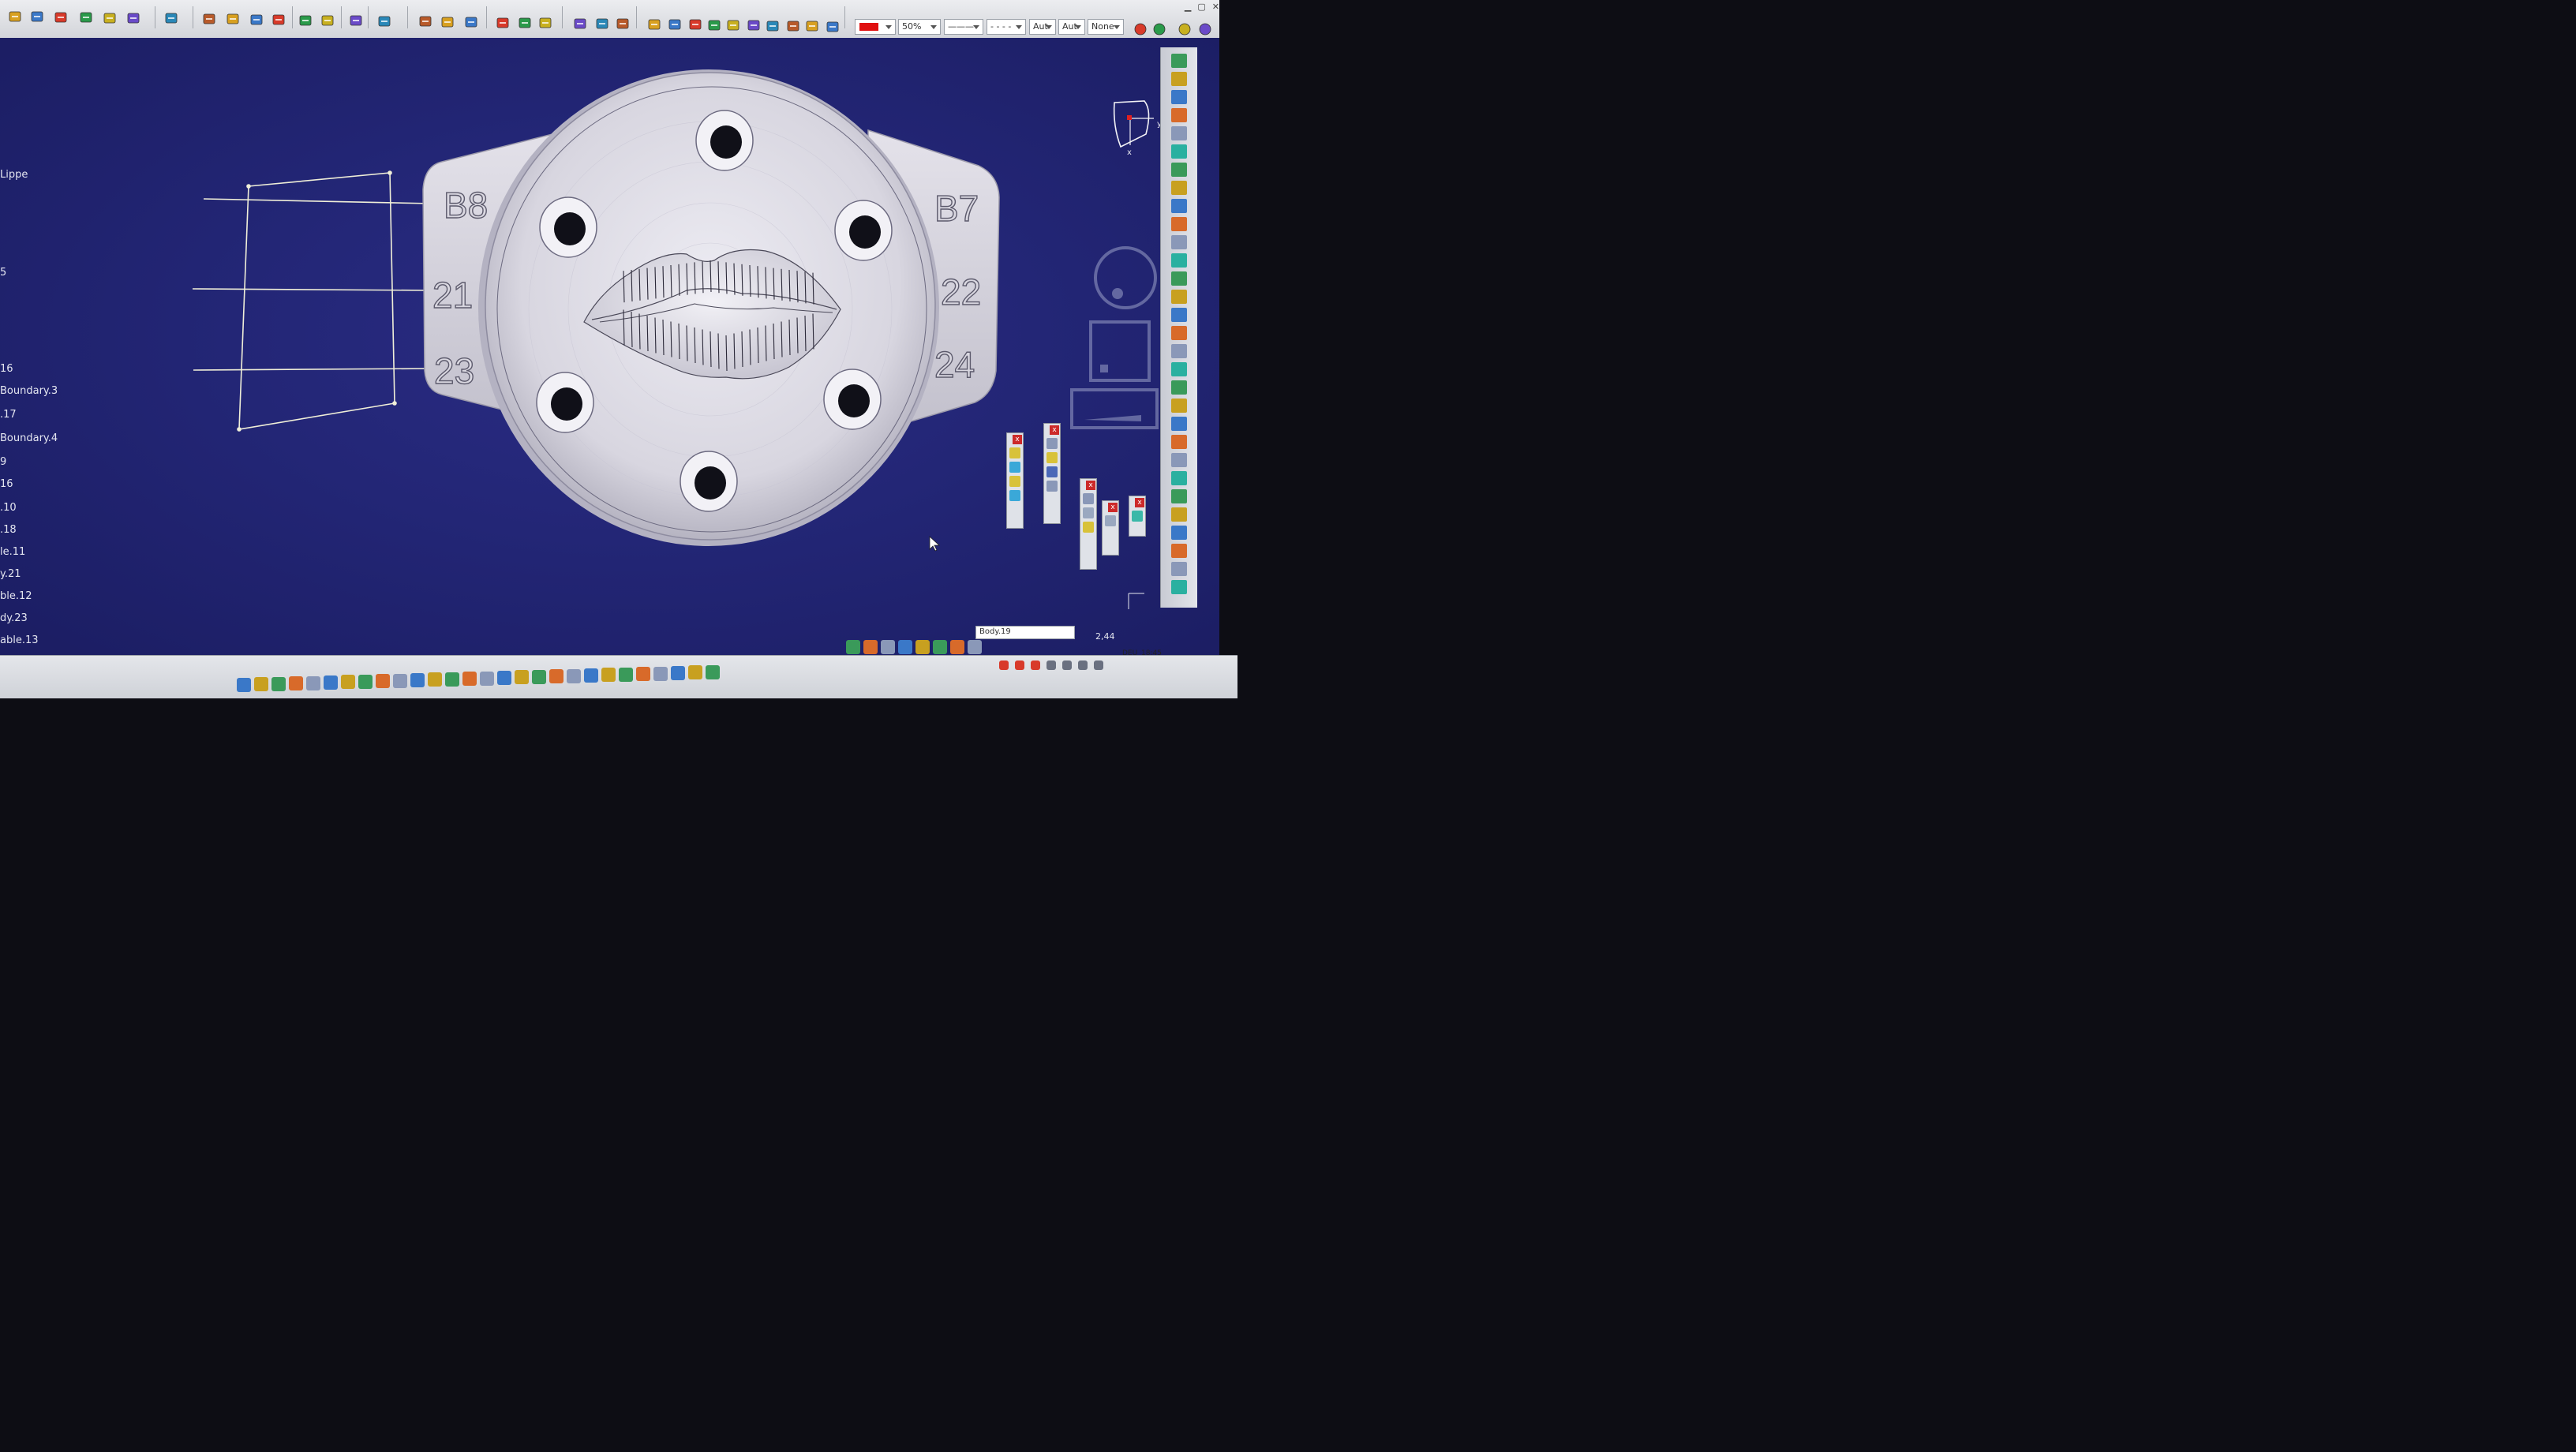  Describe the element at coordinates (109, 18) in the screenshot. I see `delete-icon` at that location.